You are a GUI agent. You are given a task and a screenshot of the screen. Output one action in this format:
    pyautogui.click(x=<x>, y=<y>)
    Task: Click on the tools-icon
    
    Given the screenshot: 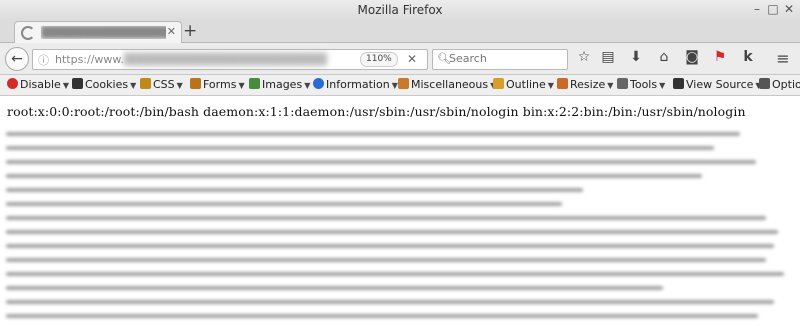 What is the action you would take?
    pyautogui.click(x=622, y=83)
    